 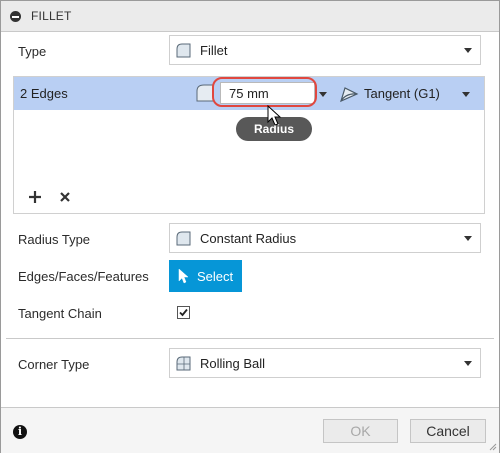 I want to click on radius-input: 75 mm, so click(x=264, y=92).